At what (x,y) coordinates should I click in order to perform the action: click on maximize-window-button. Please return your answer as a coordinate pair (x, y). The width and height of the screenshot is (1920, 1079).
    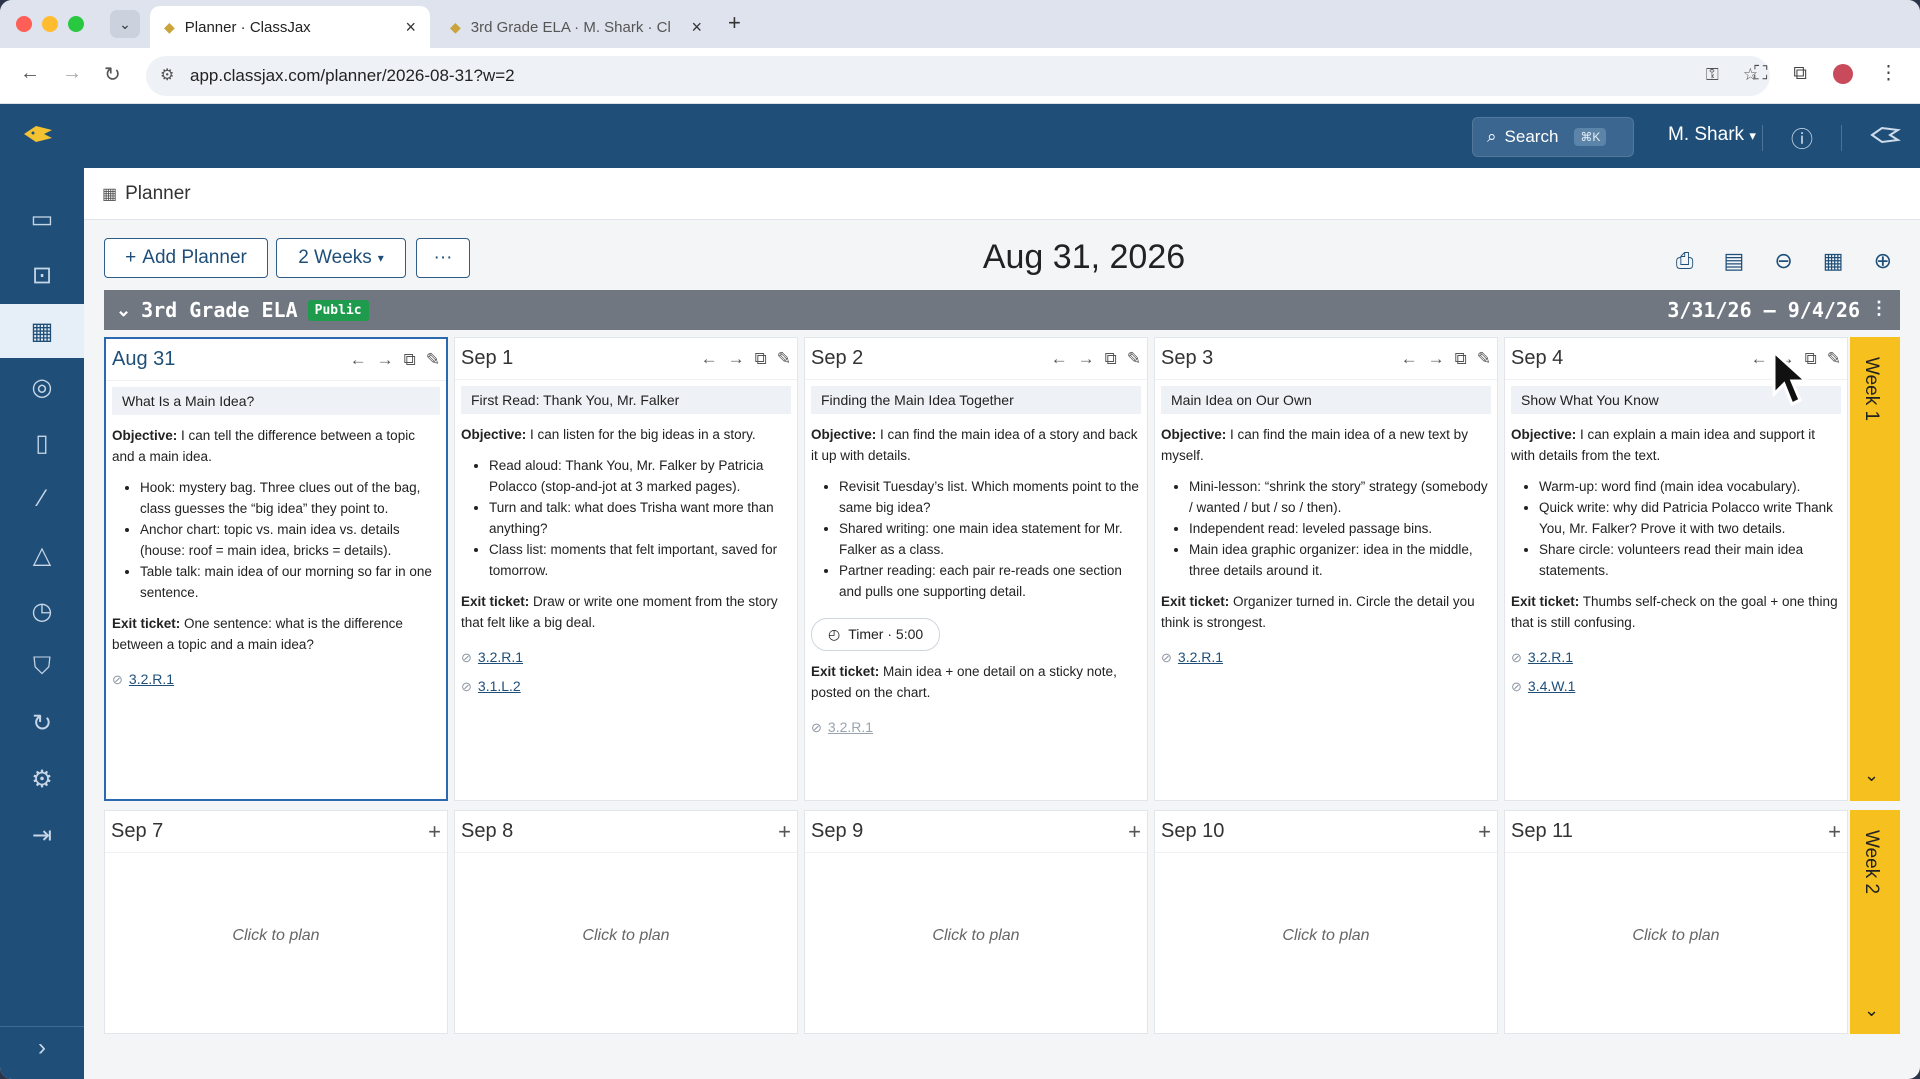
    Looking at the image, I should click on (76, 24).